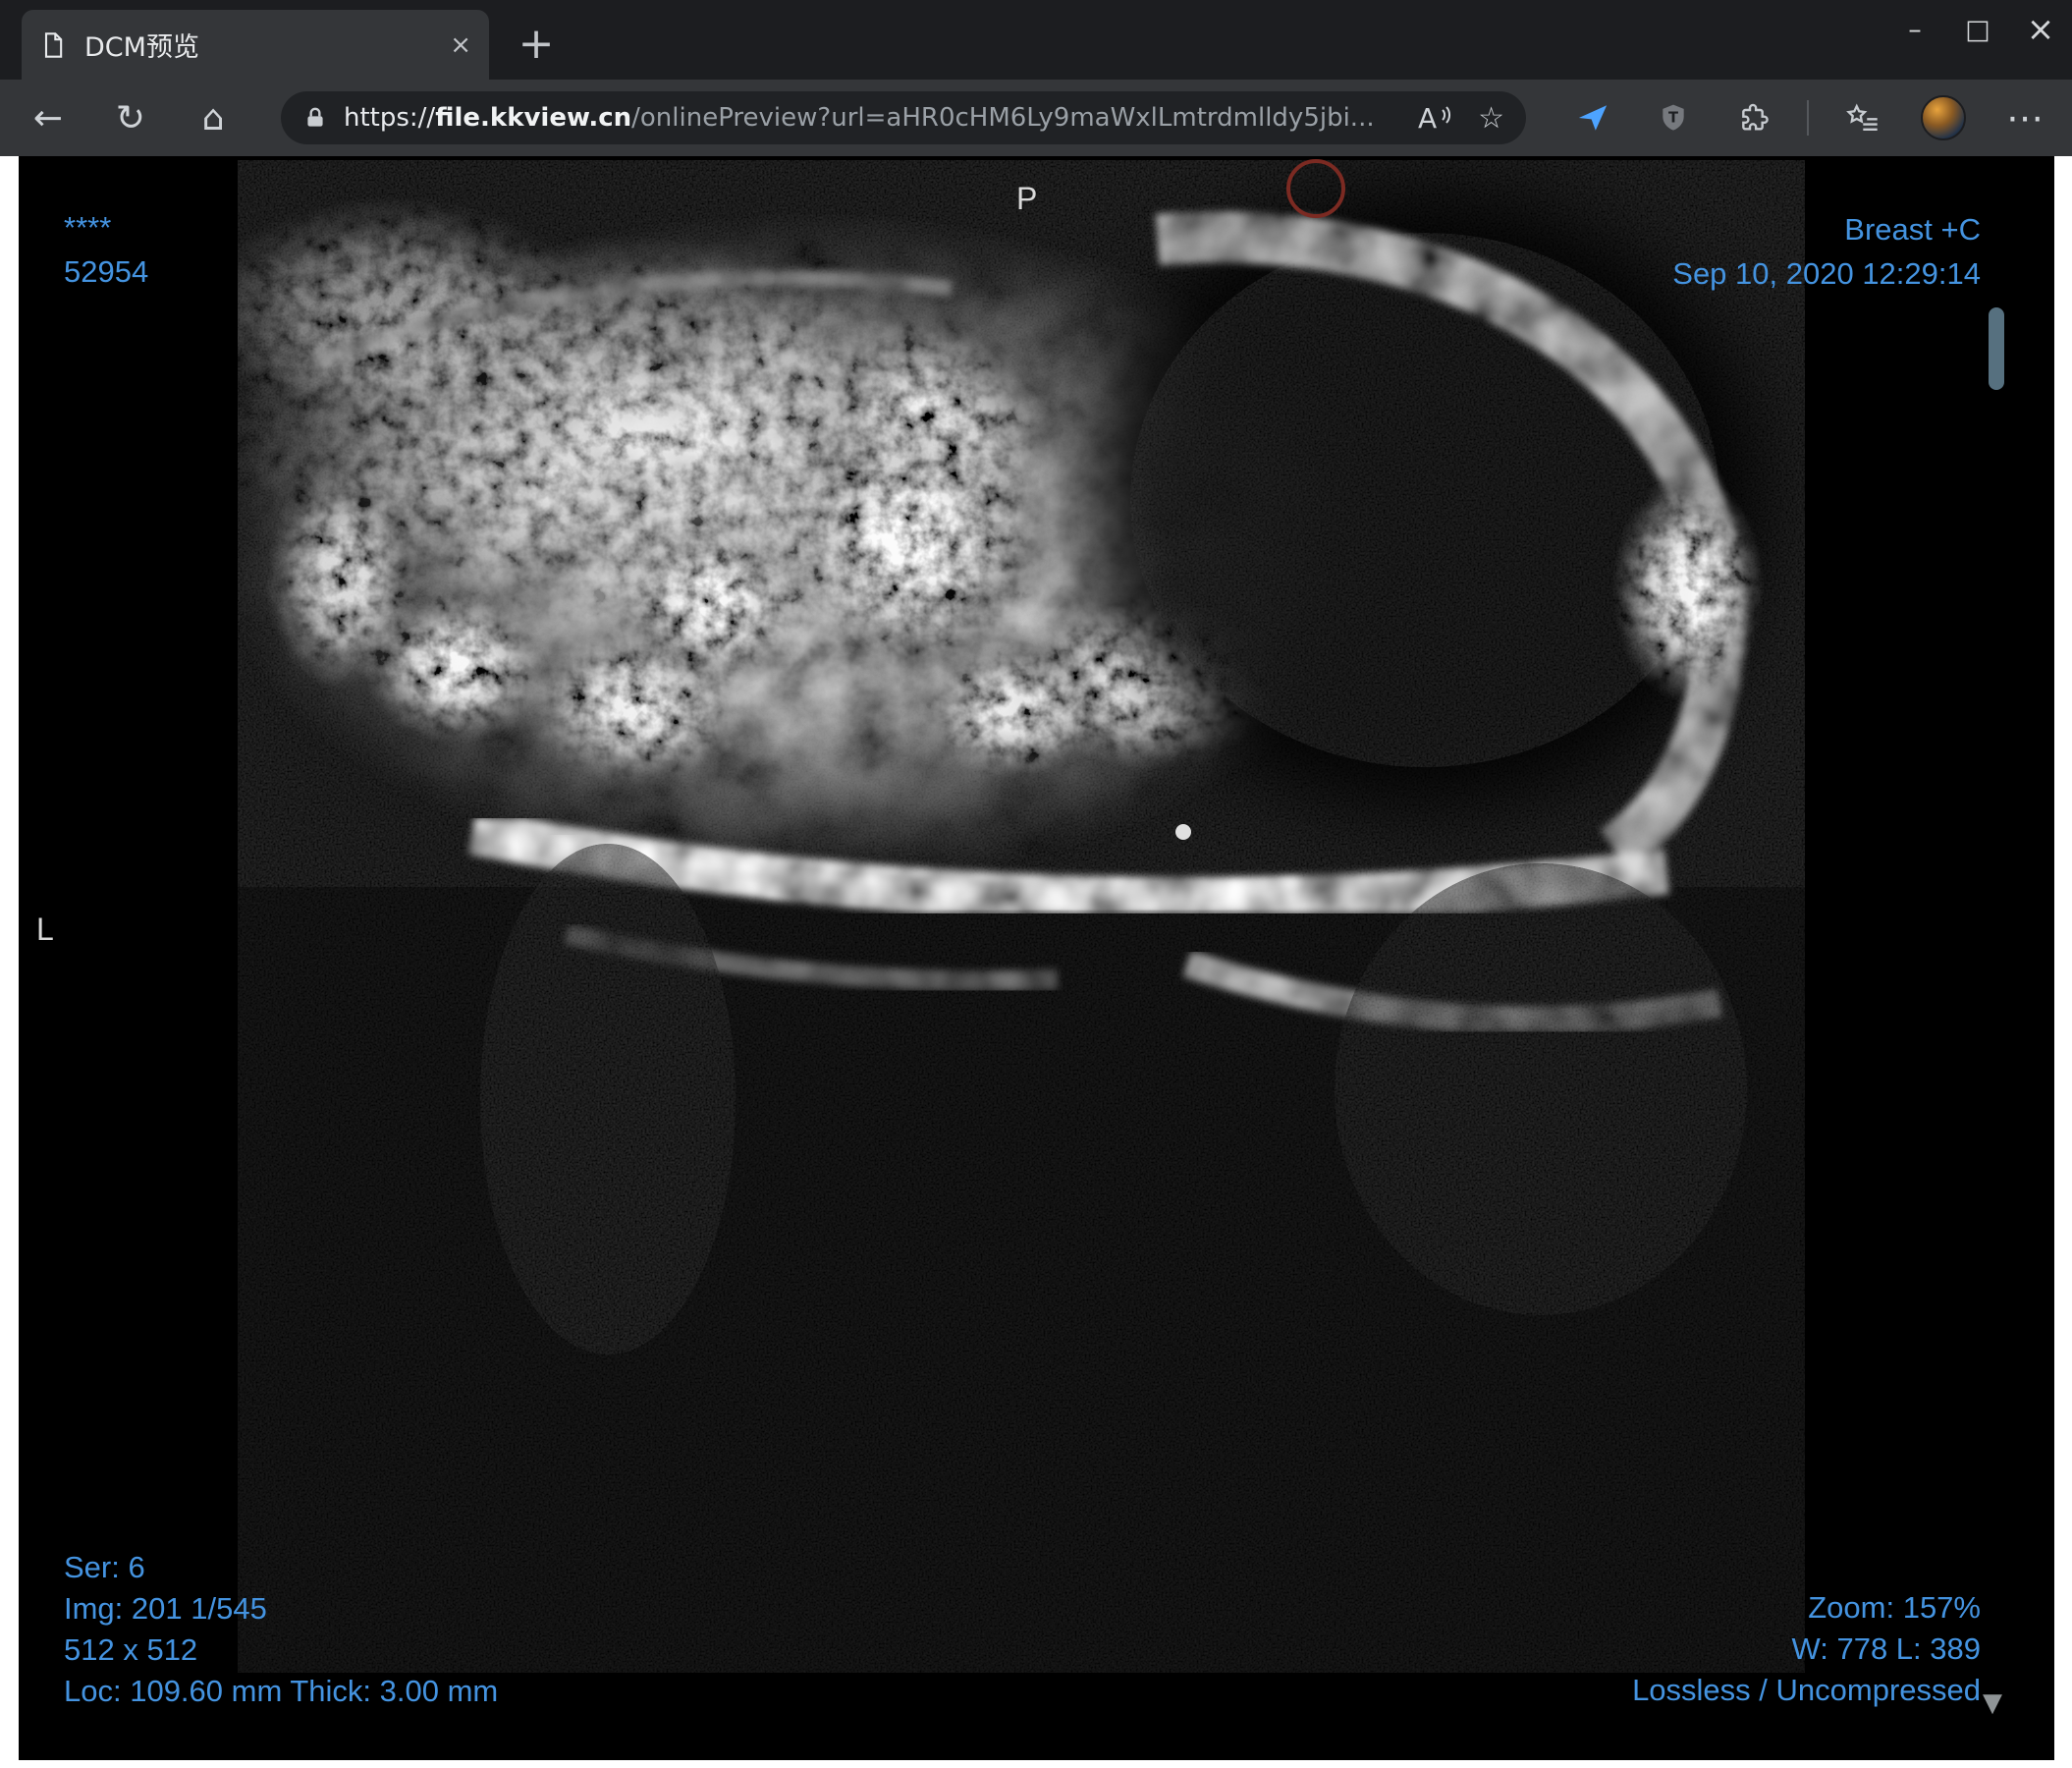  What do you see at coordinates (106, 271) in the screenshot?
I see `patient-id-number: 52954` at bounding box center [106, 271].